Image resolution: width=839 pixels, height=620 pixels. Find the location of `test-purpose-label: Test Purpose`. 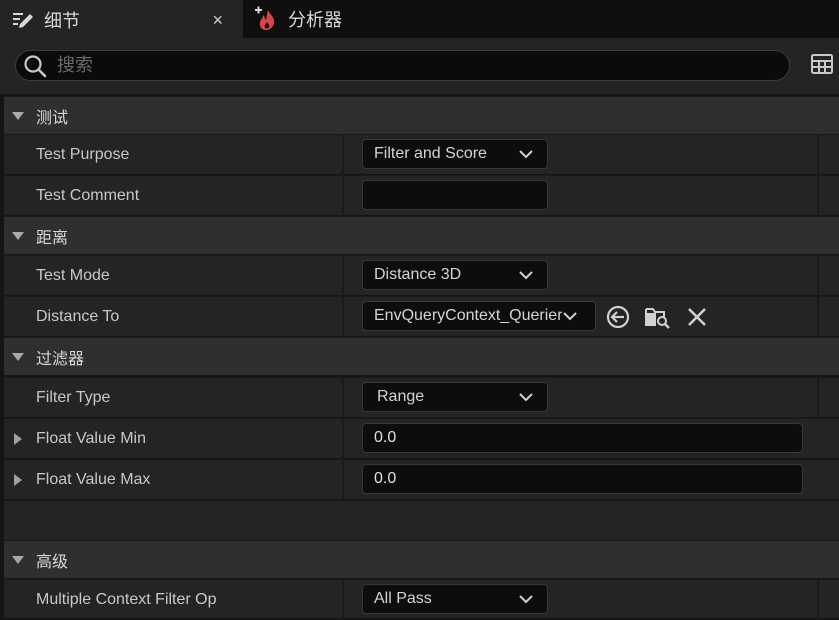

test-purpose-label: Test Purpose is located at coordinates (83, 154).